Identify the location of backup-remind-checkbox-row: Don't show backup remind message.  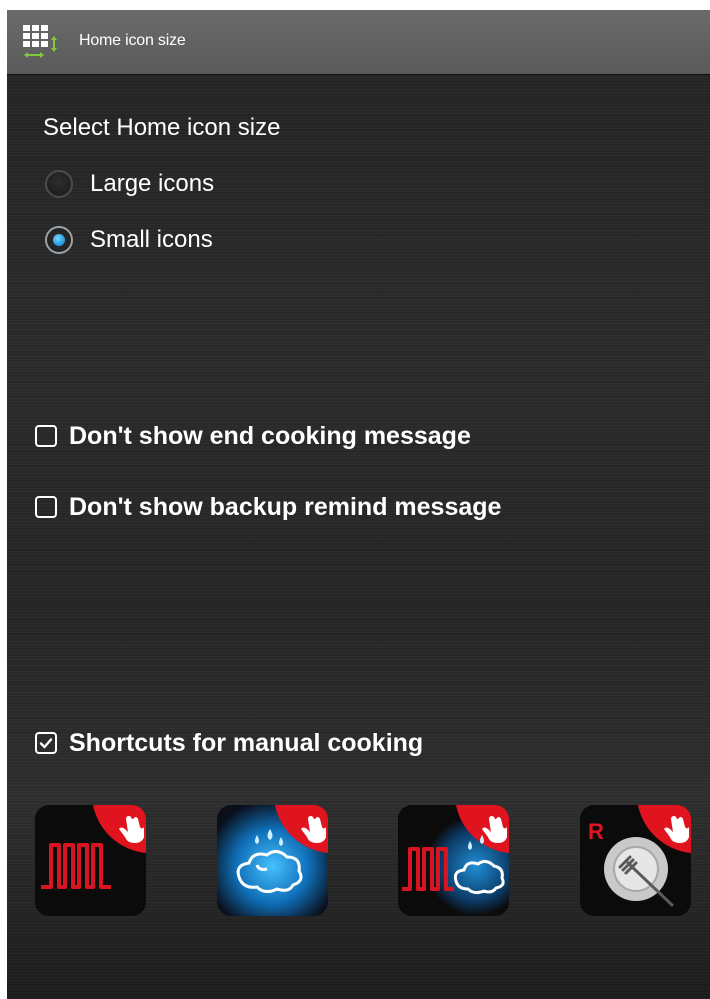
(268, 507).